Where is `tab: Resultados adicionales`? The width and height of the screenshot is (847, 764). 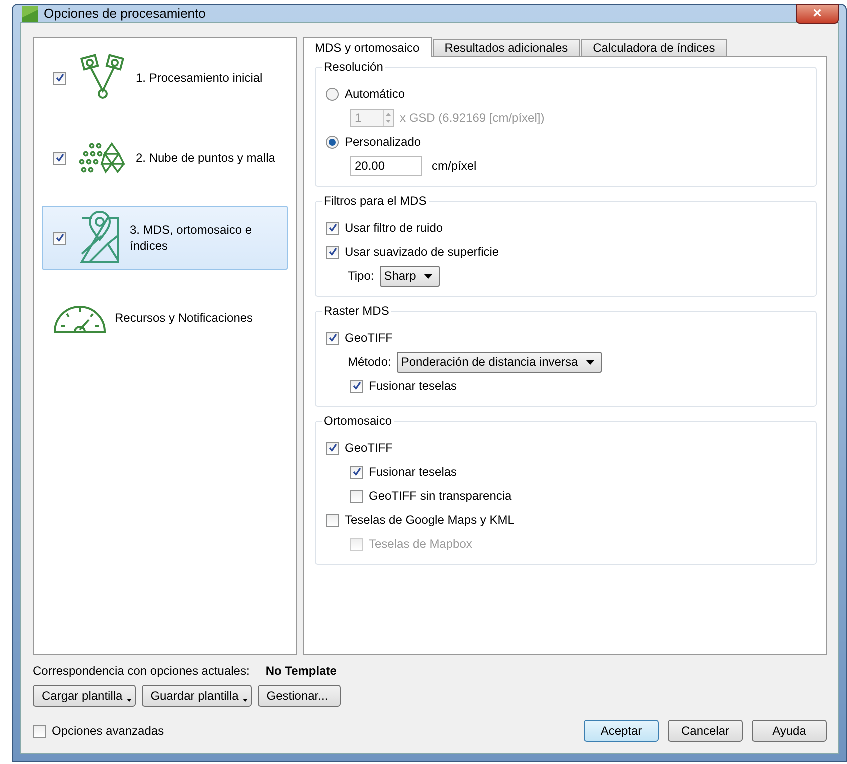 tab: Resultados adicionales is located at coordinates (506, 47).